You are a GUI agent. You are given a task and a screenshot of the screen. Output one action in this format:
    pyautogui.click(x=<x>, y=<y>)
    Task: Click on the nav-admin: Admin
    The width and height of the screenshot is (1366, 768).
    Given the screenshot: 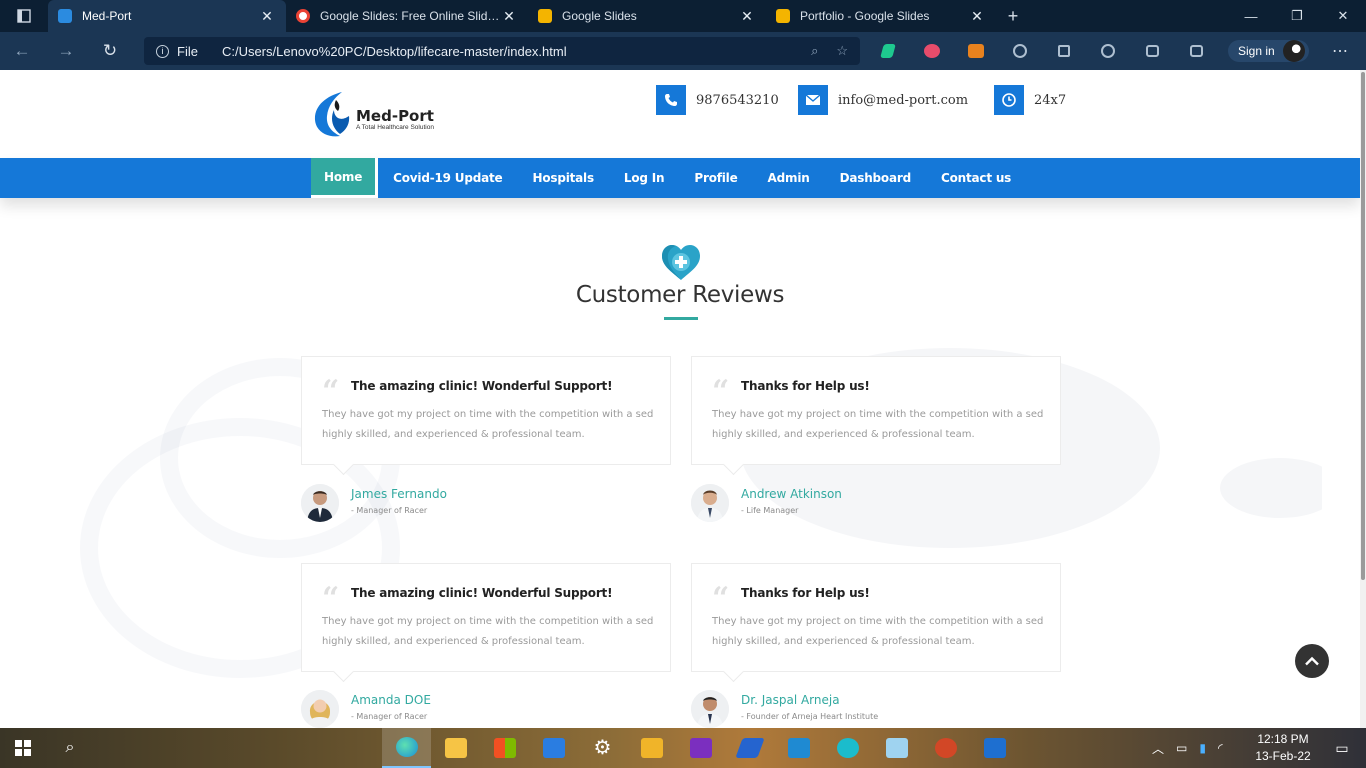 What is the action you would take?
    pyautogui.click(x=789, y=178)
    